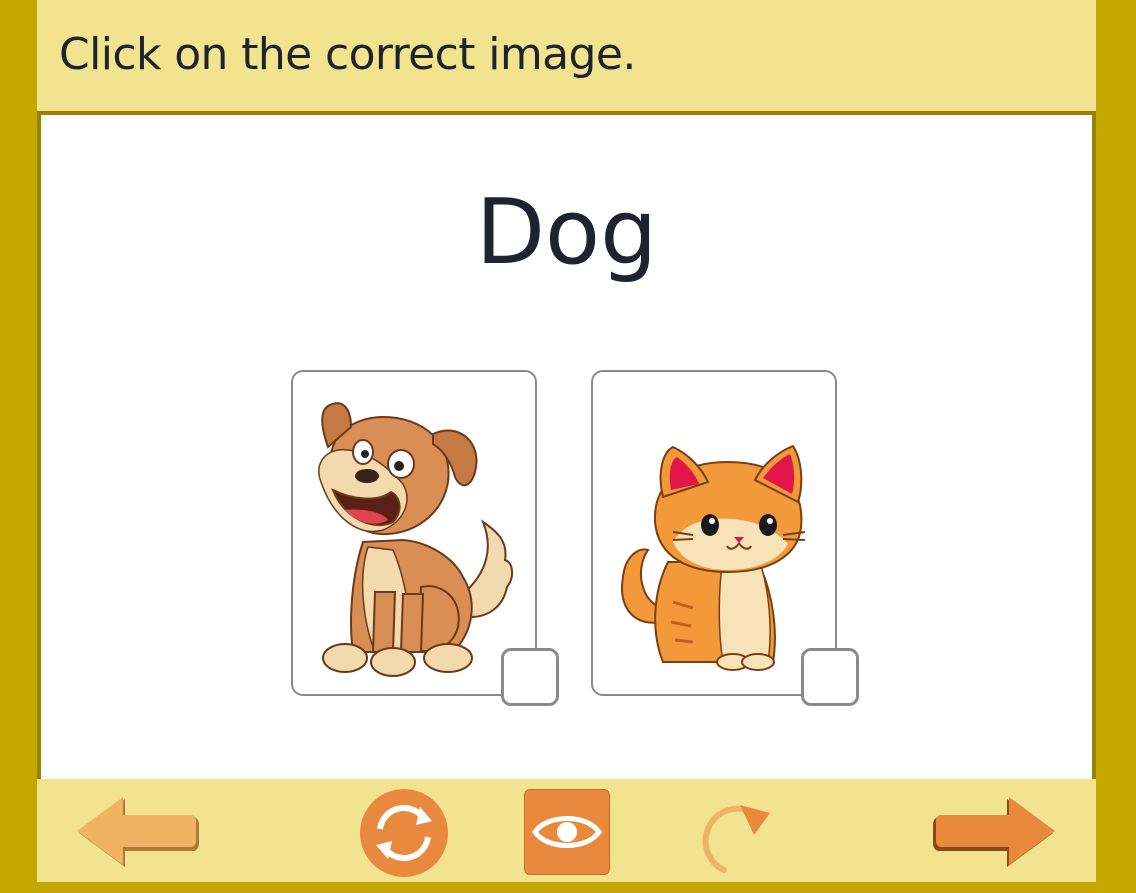 This screenshot has height=893, width=1136. I want to click on show-answer-button, so click(567, 832).